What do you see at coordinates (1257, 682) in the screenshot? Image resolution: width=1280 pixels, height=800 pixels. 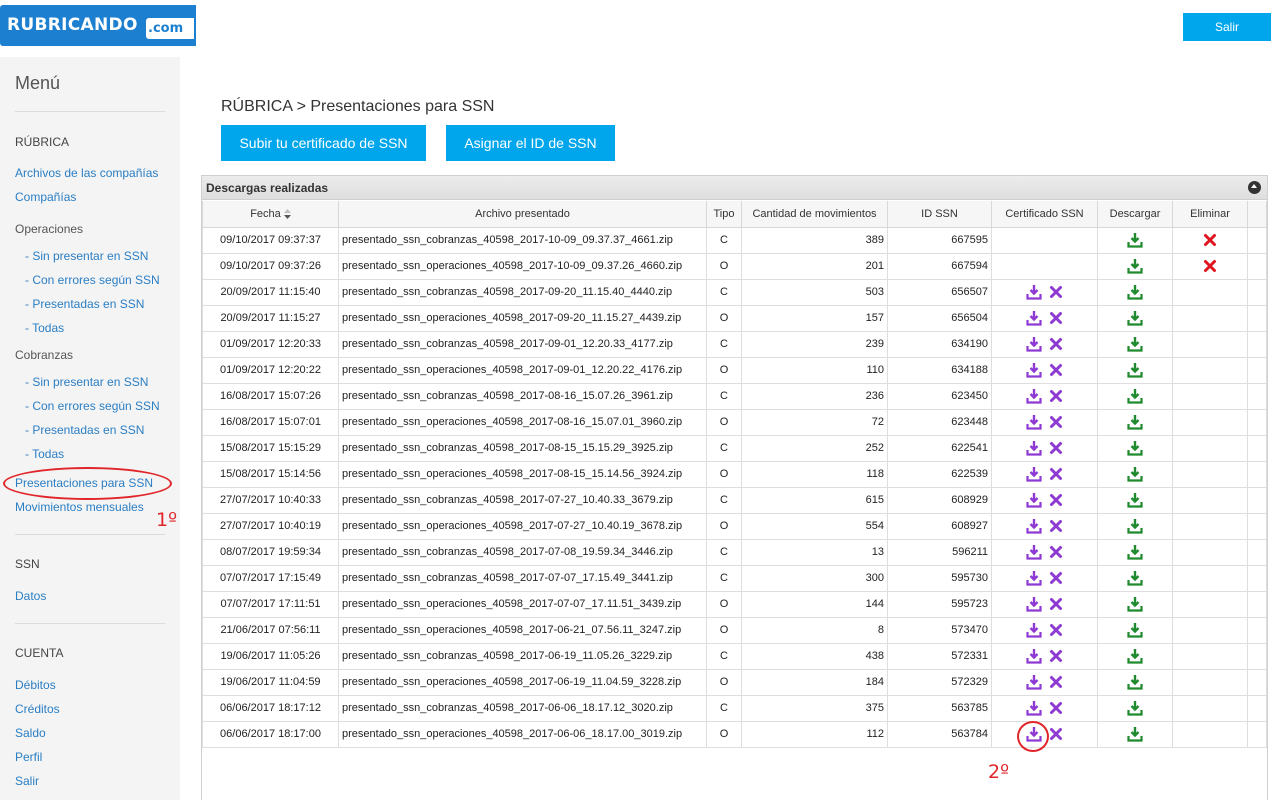 I see `cell-spacer` at bounding box center [1257, 682].